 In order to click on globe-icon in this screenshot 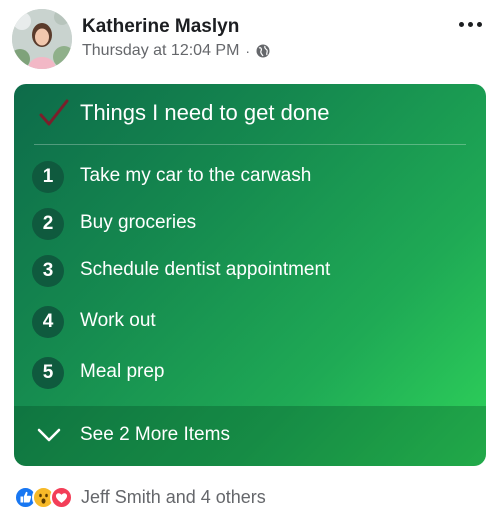, I will do `click(263, 51)`.